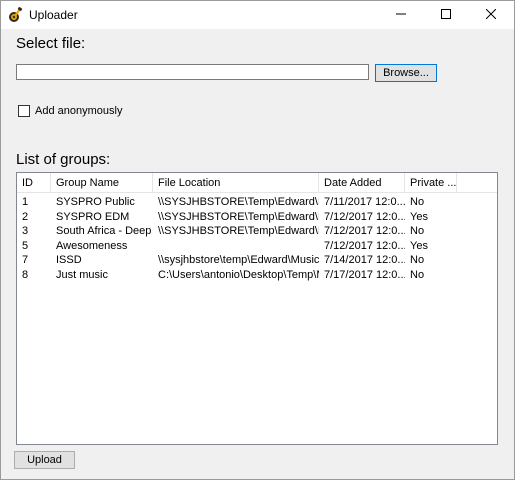 The height and width of the screenshot is (480, 515). What do you see at coordinates (25, 274) in the screenshot?
I see `cell-id: 8` at bounding box center [25, 274].